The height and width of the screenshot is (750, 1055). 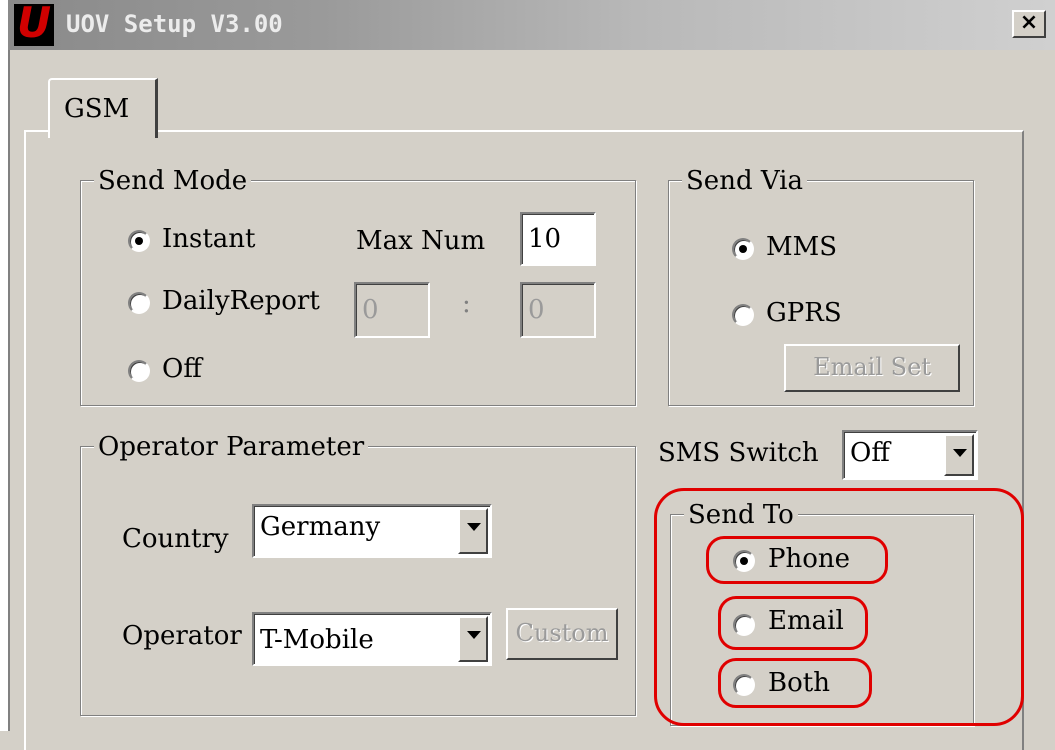 I want to click on app-logo-icon: U, so click(x=34, y=23).